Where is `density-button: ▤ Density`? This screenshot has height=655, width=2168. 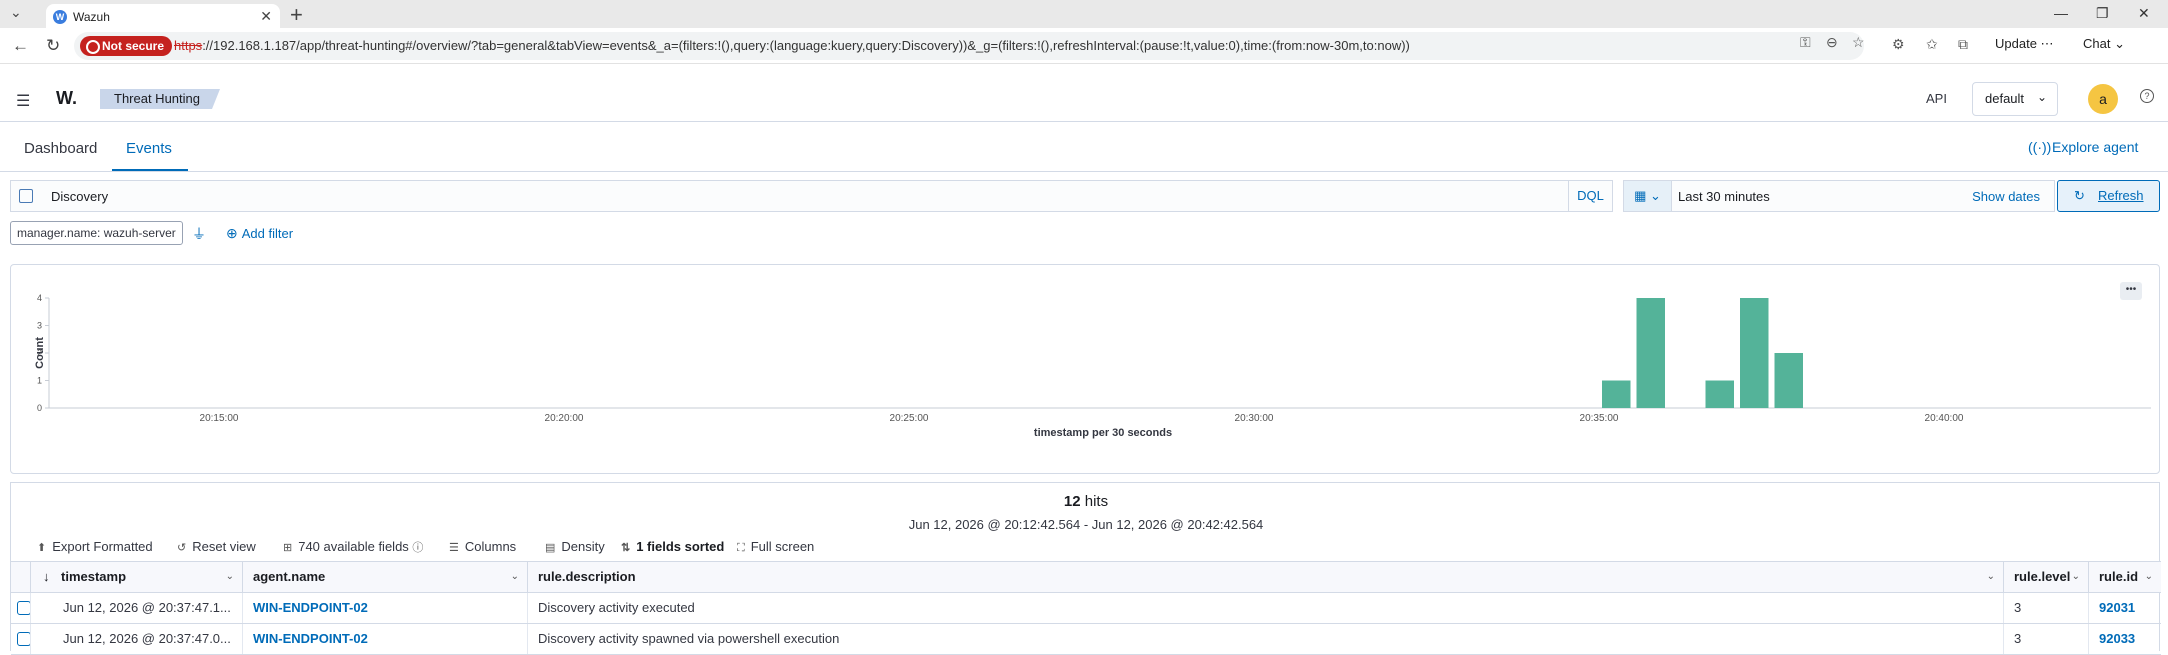 density-button: ▤ Density is located at coordinates (575, 546).